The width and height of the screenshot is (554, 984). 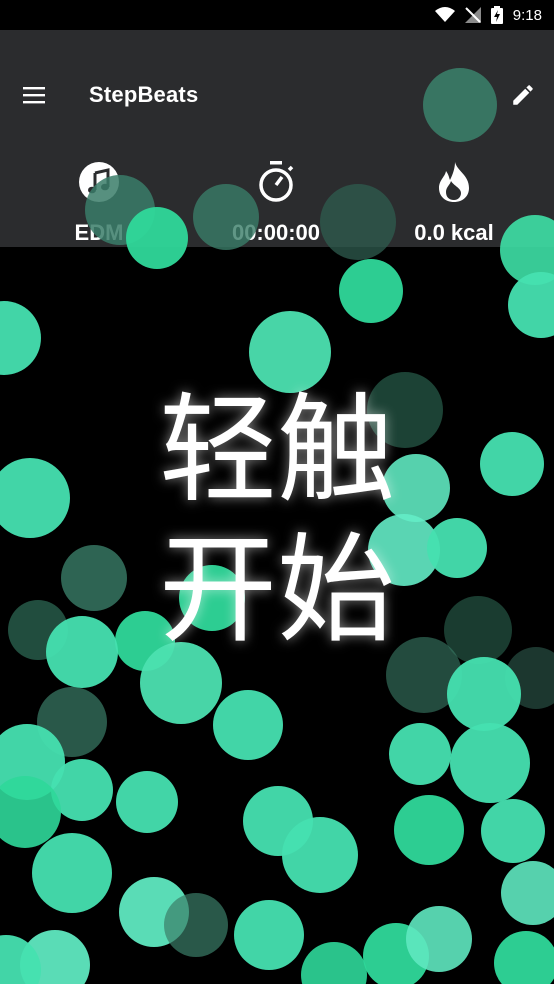 What do you see at coordinates (276, 203) in the screenshot?
I see `timer-stat: 00:00:00` at bounding box center [276, 203].